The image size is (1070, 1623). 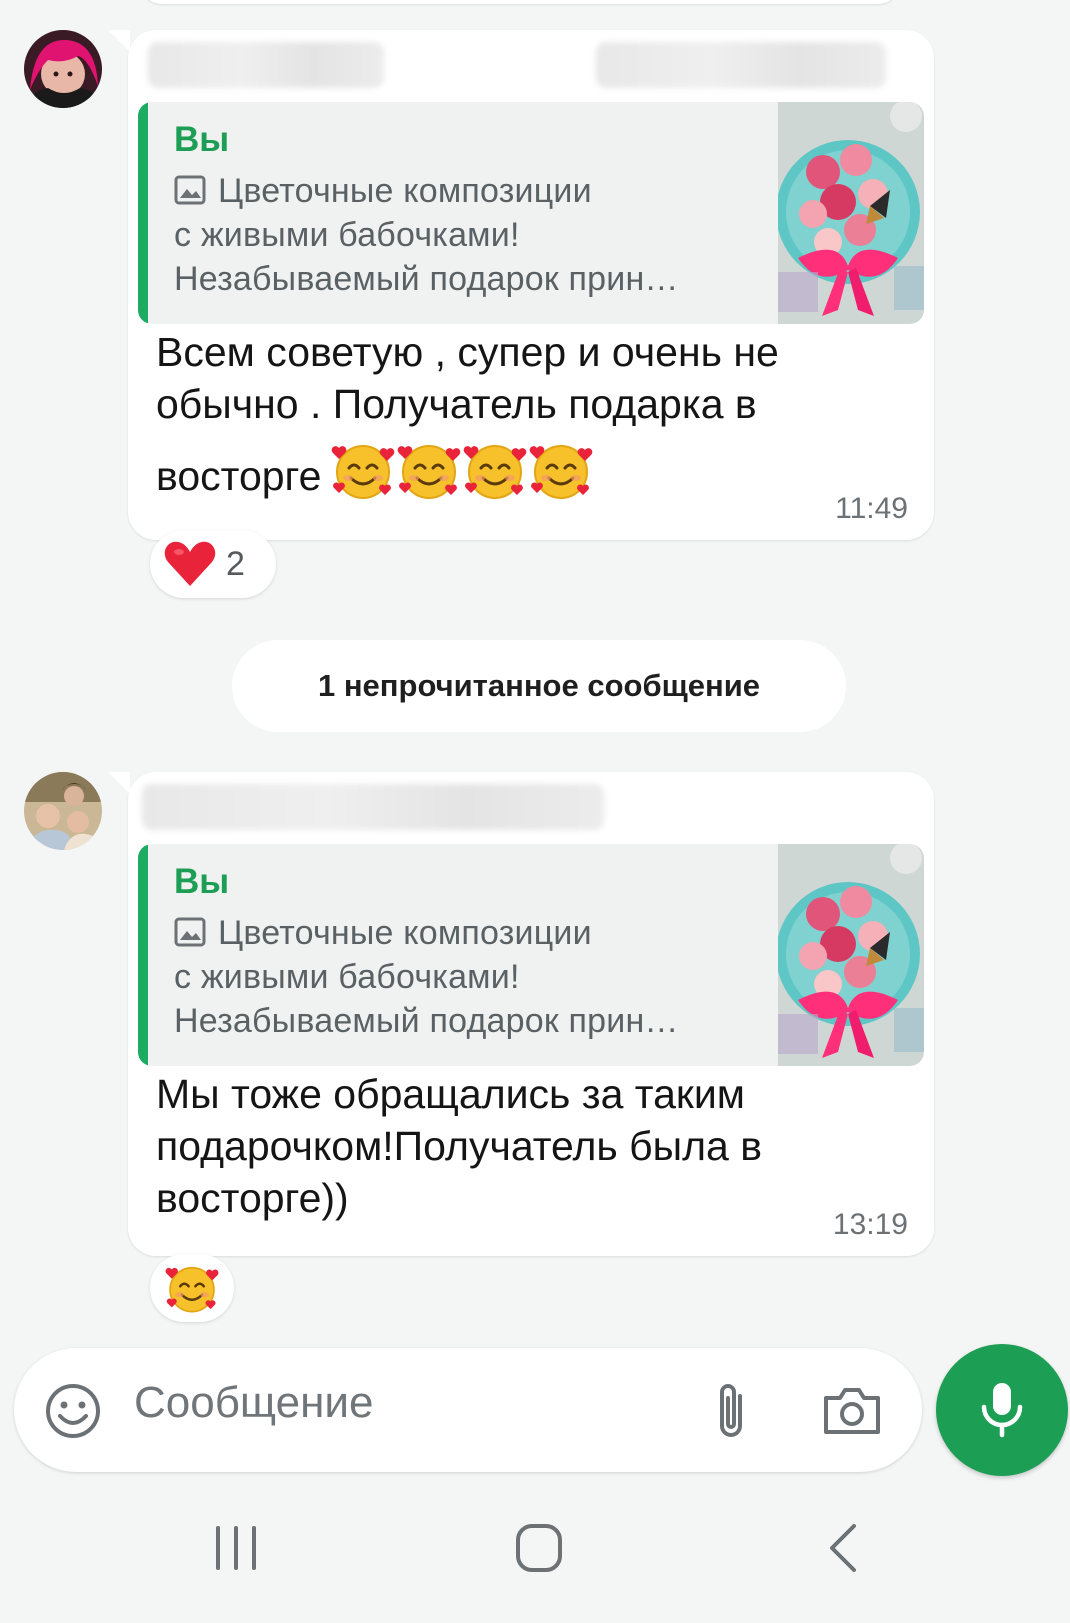 What do you see at coordinates (870, 1224) in the screenshot?
I see `message-time: 13:19` at bounding box center [870, 1224].